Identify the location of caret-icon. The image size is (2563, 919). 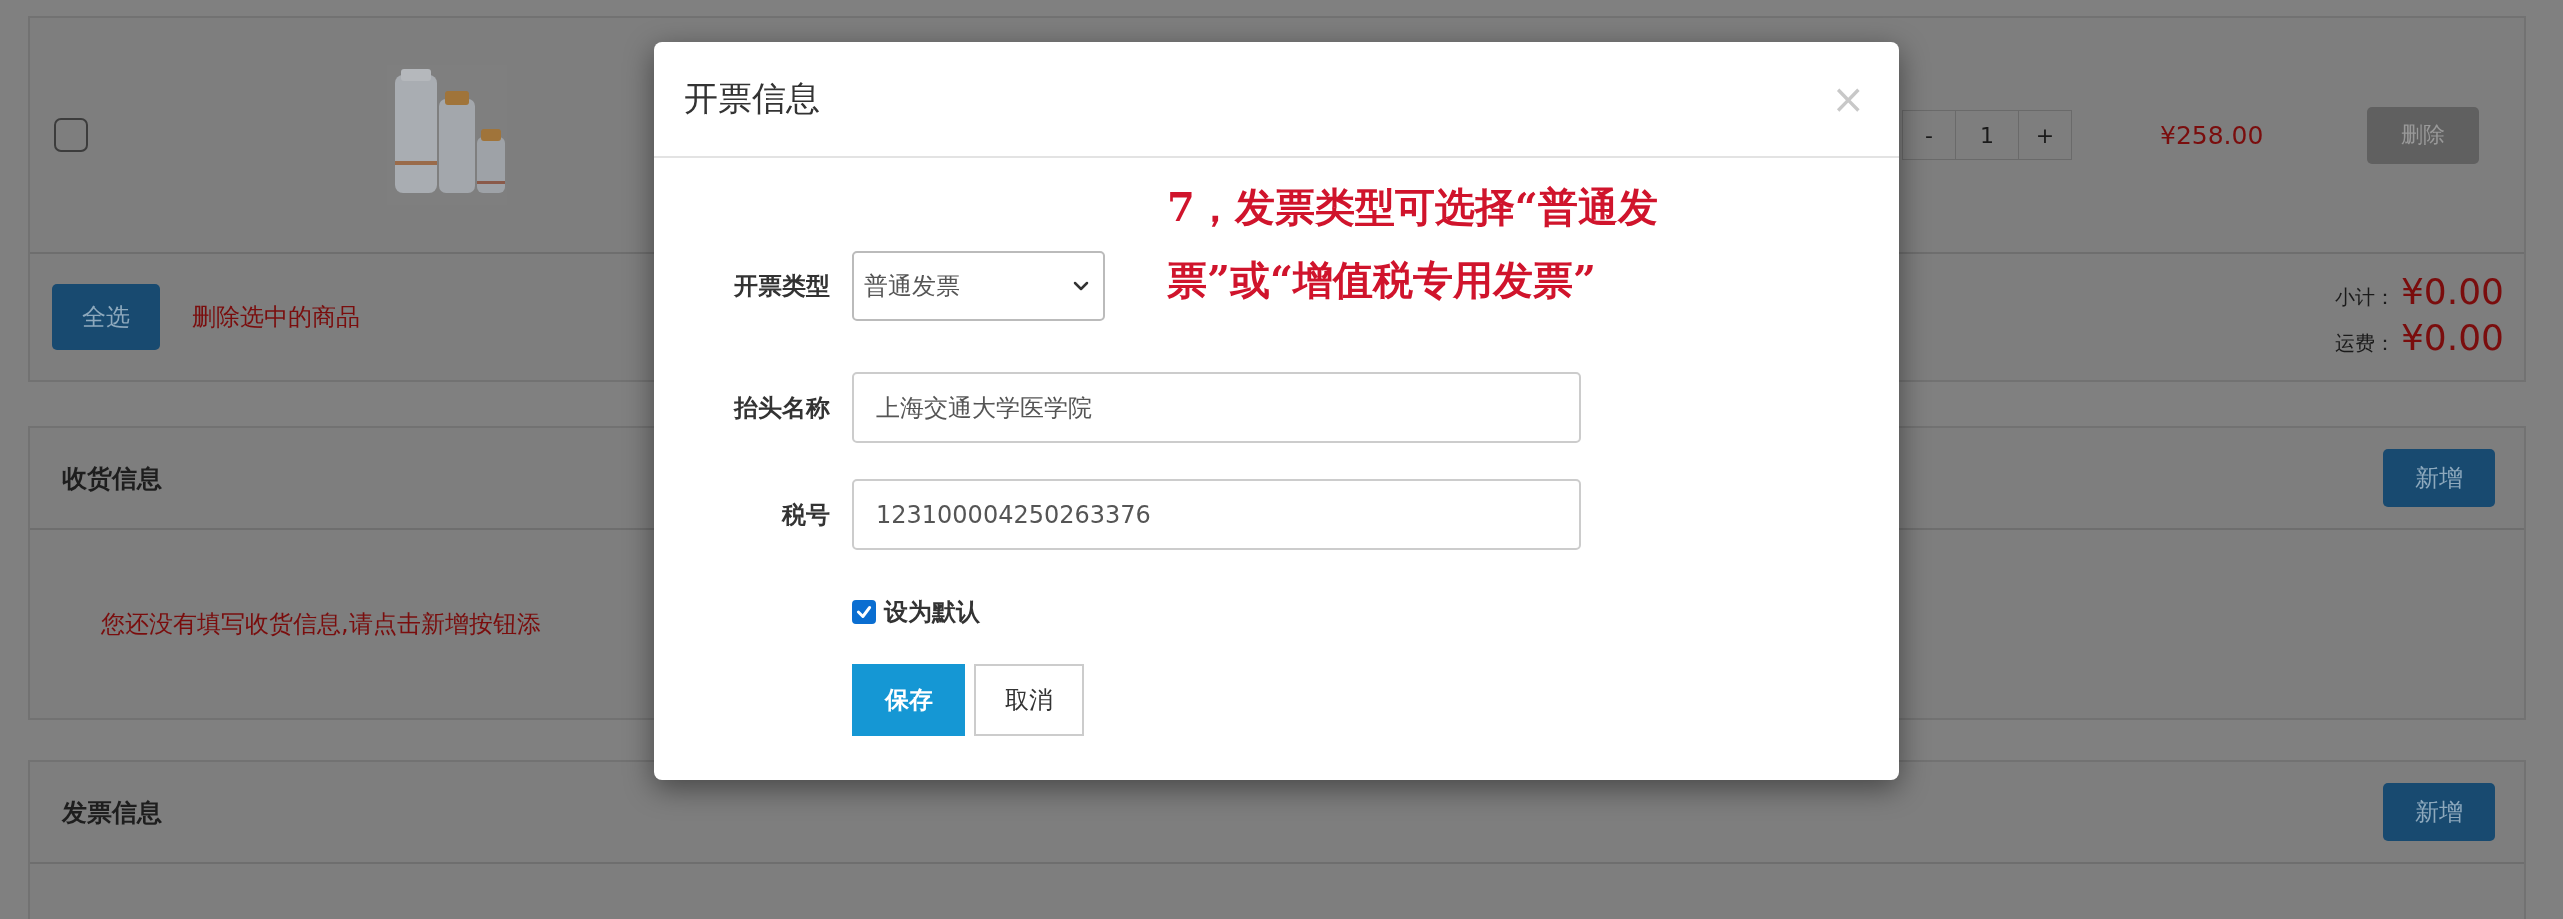
(1081, 286).